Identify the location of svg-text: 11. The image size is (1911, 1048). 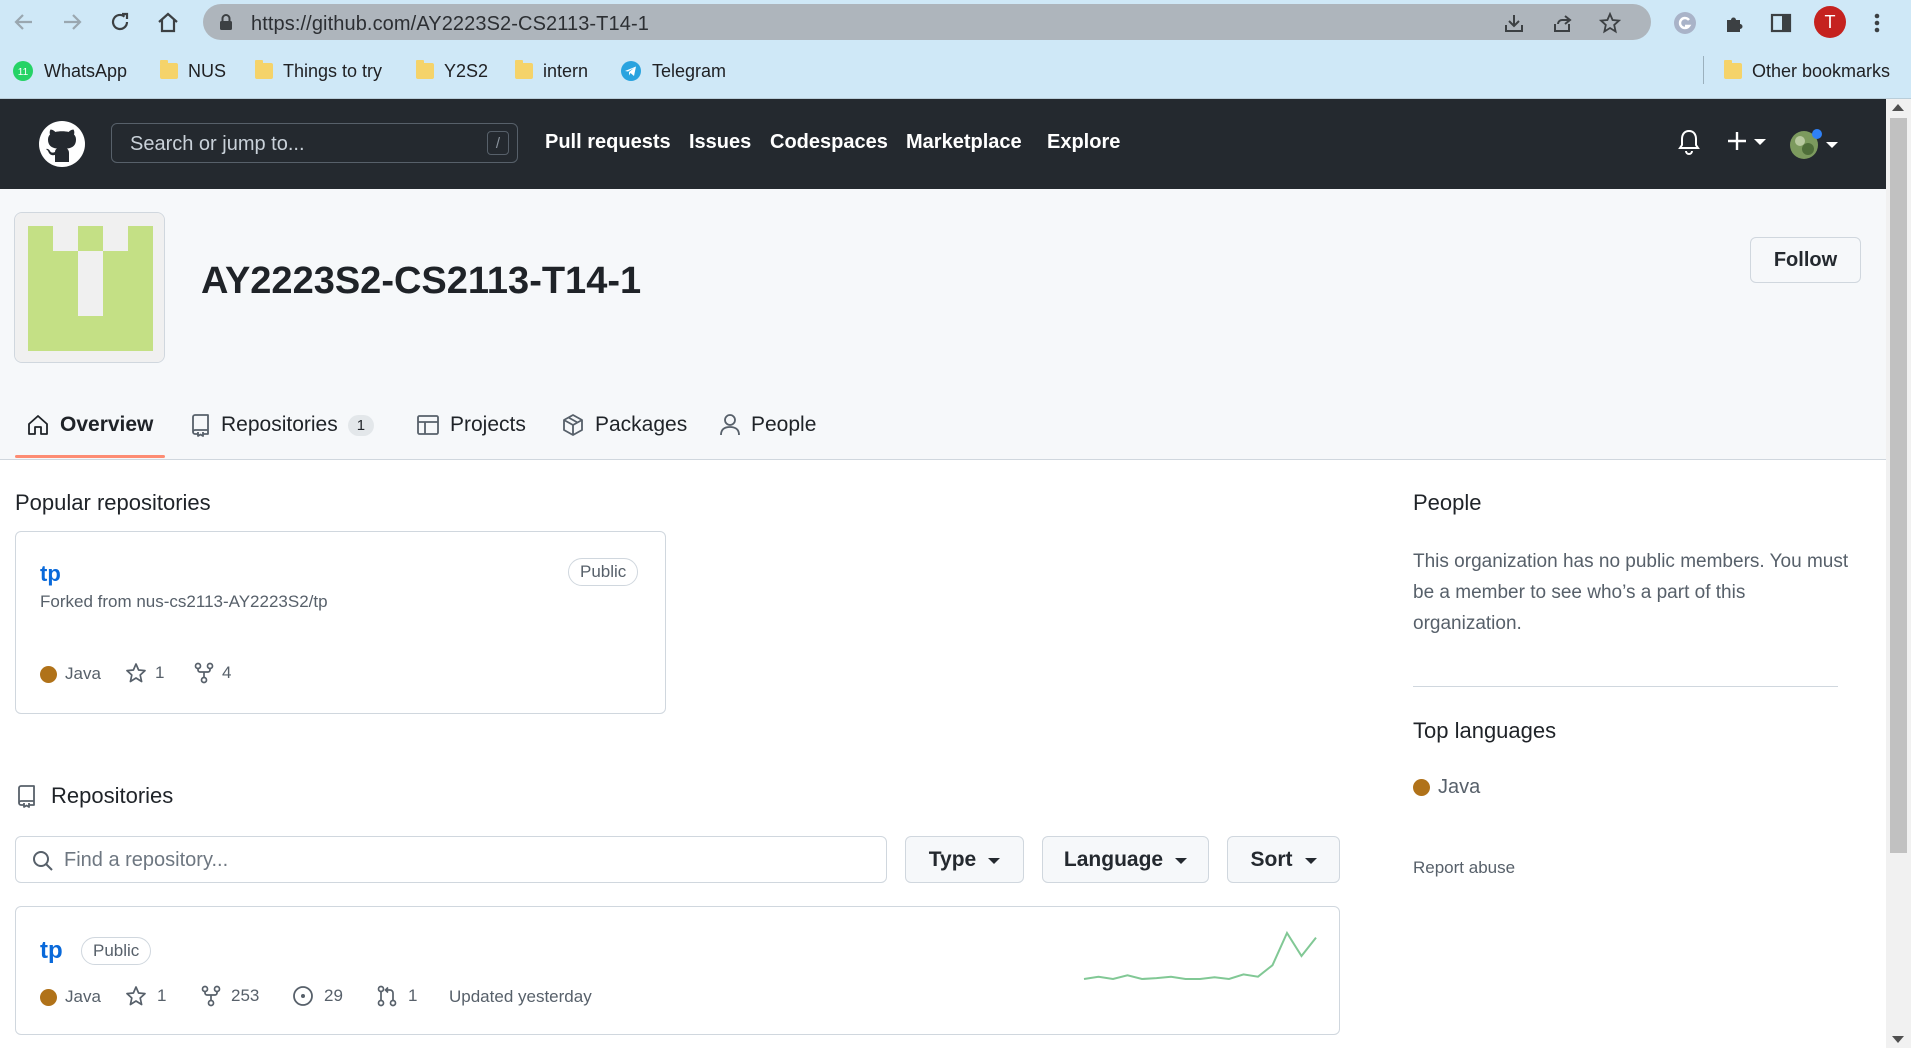
(23, 72).